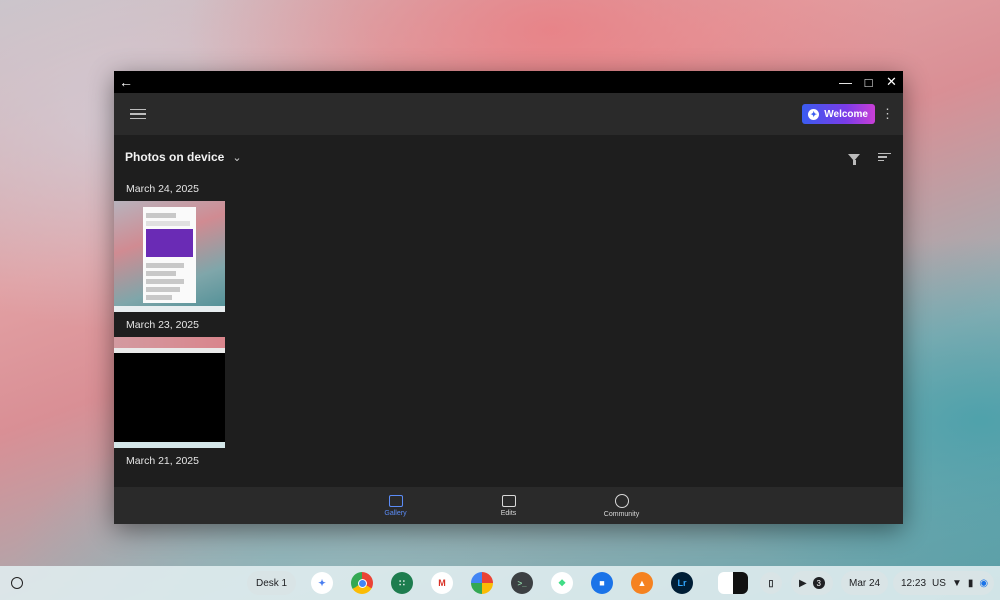 Image resolution: width=1000 pixels, height=600 pixels. Describe the element at coordinates (621, 514) in the screenshot. I see `tab-community-label: Community` at that location.